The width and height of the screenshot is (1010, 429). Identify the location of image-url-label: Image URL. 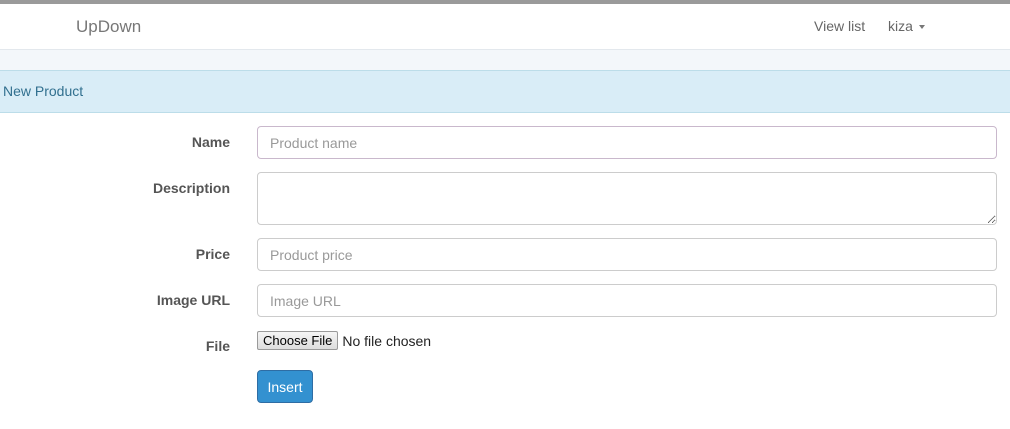
(193, 300).